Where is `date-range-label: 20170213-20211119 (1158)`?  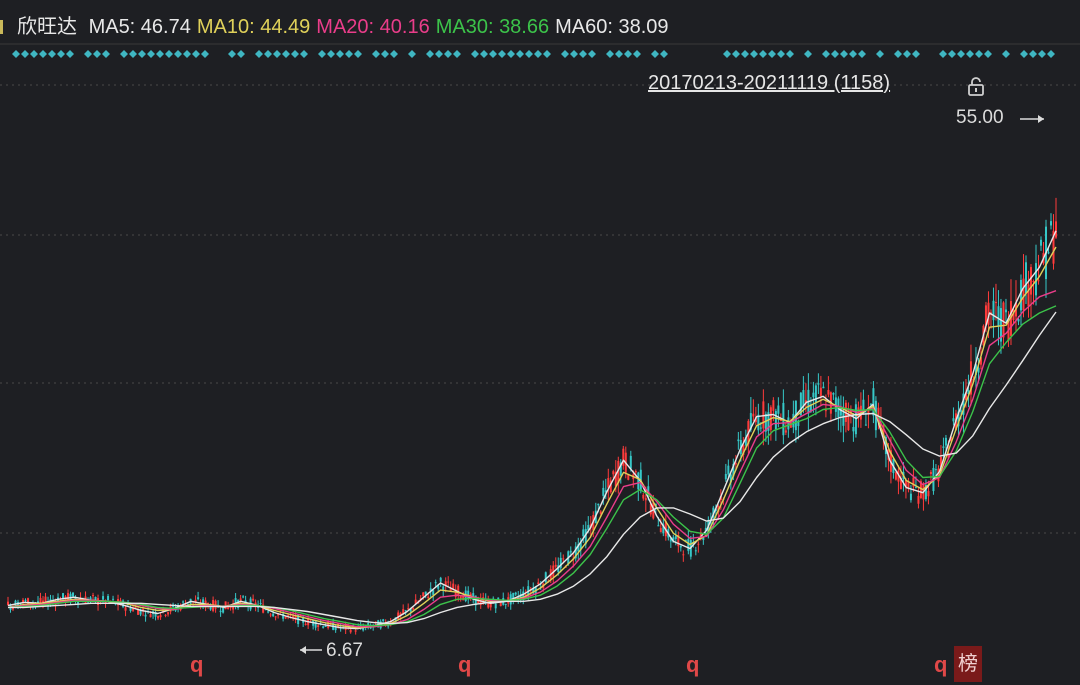 date-range-label: 20170213-20211119 (1158) is located at coordinates (769, 83).